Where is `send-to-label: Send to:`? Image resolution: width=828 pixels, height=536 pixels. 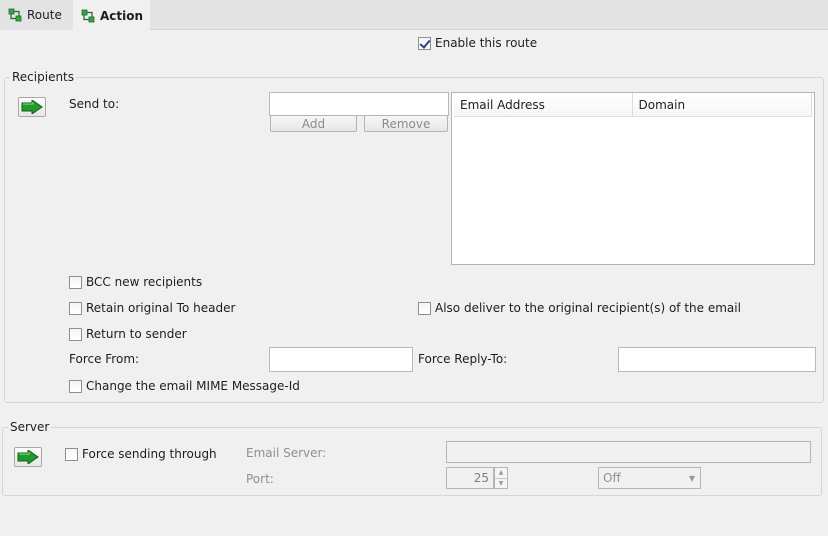
send-to-label: Send to: is located at coordinates (94, 104).